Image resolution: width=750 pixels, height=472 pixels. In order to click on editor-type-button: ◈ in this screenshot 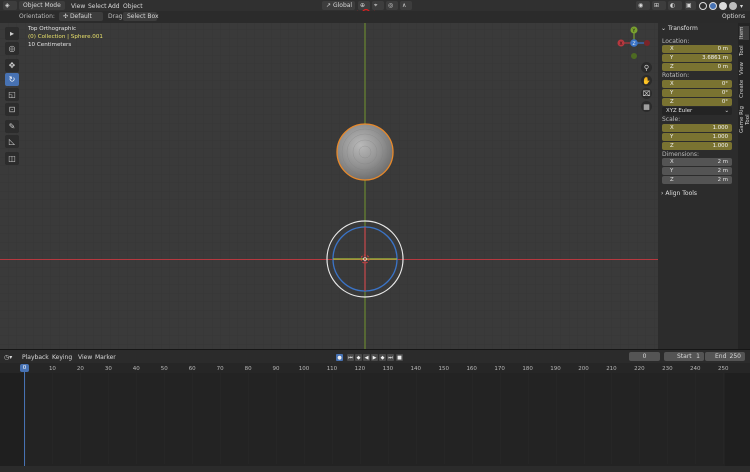, I will do `click(10, 5)`.